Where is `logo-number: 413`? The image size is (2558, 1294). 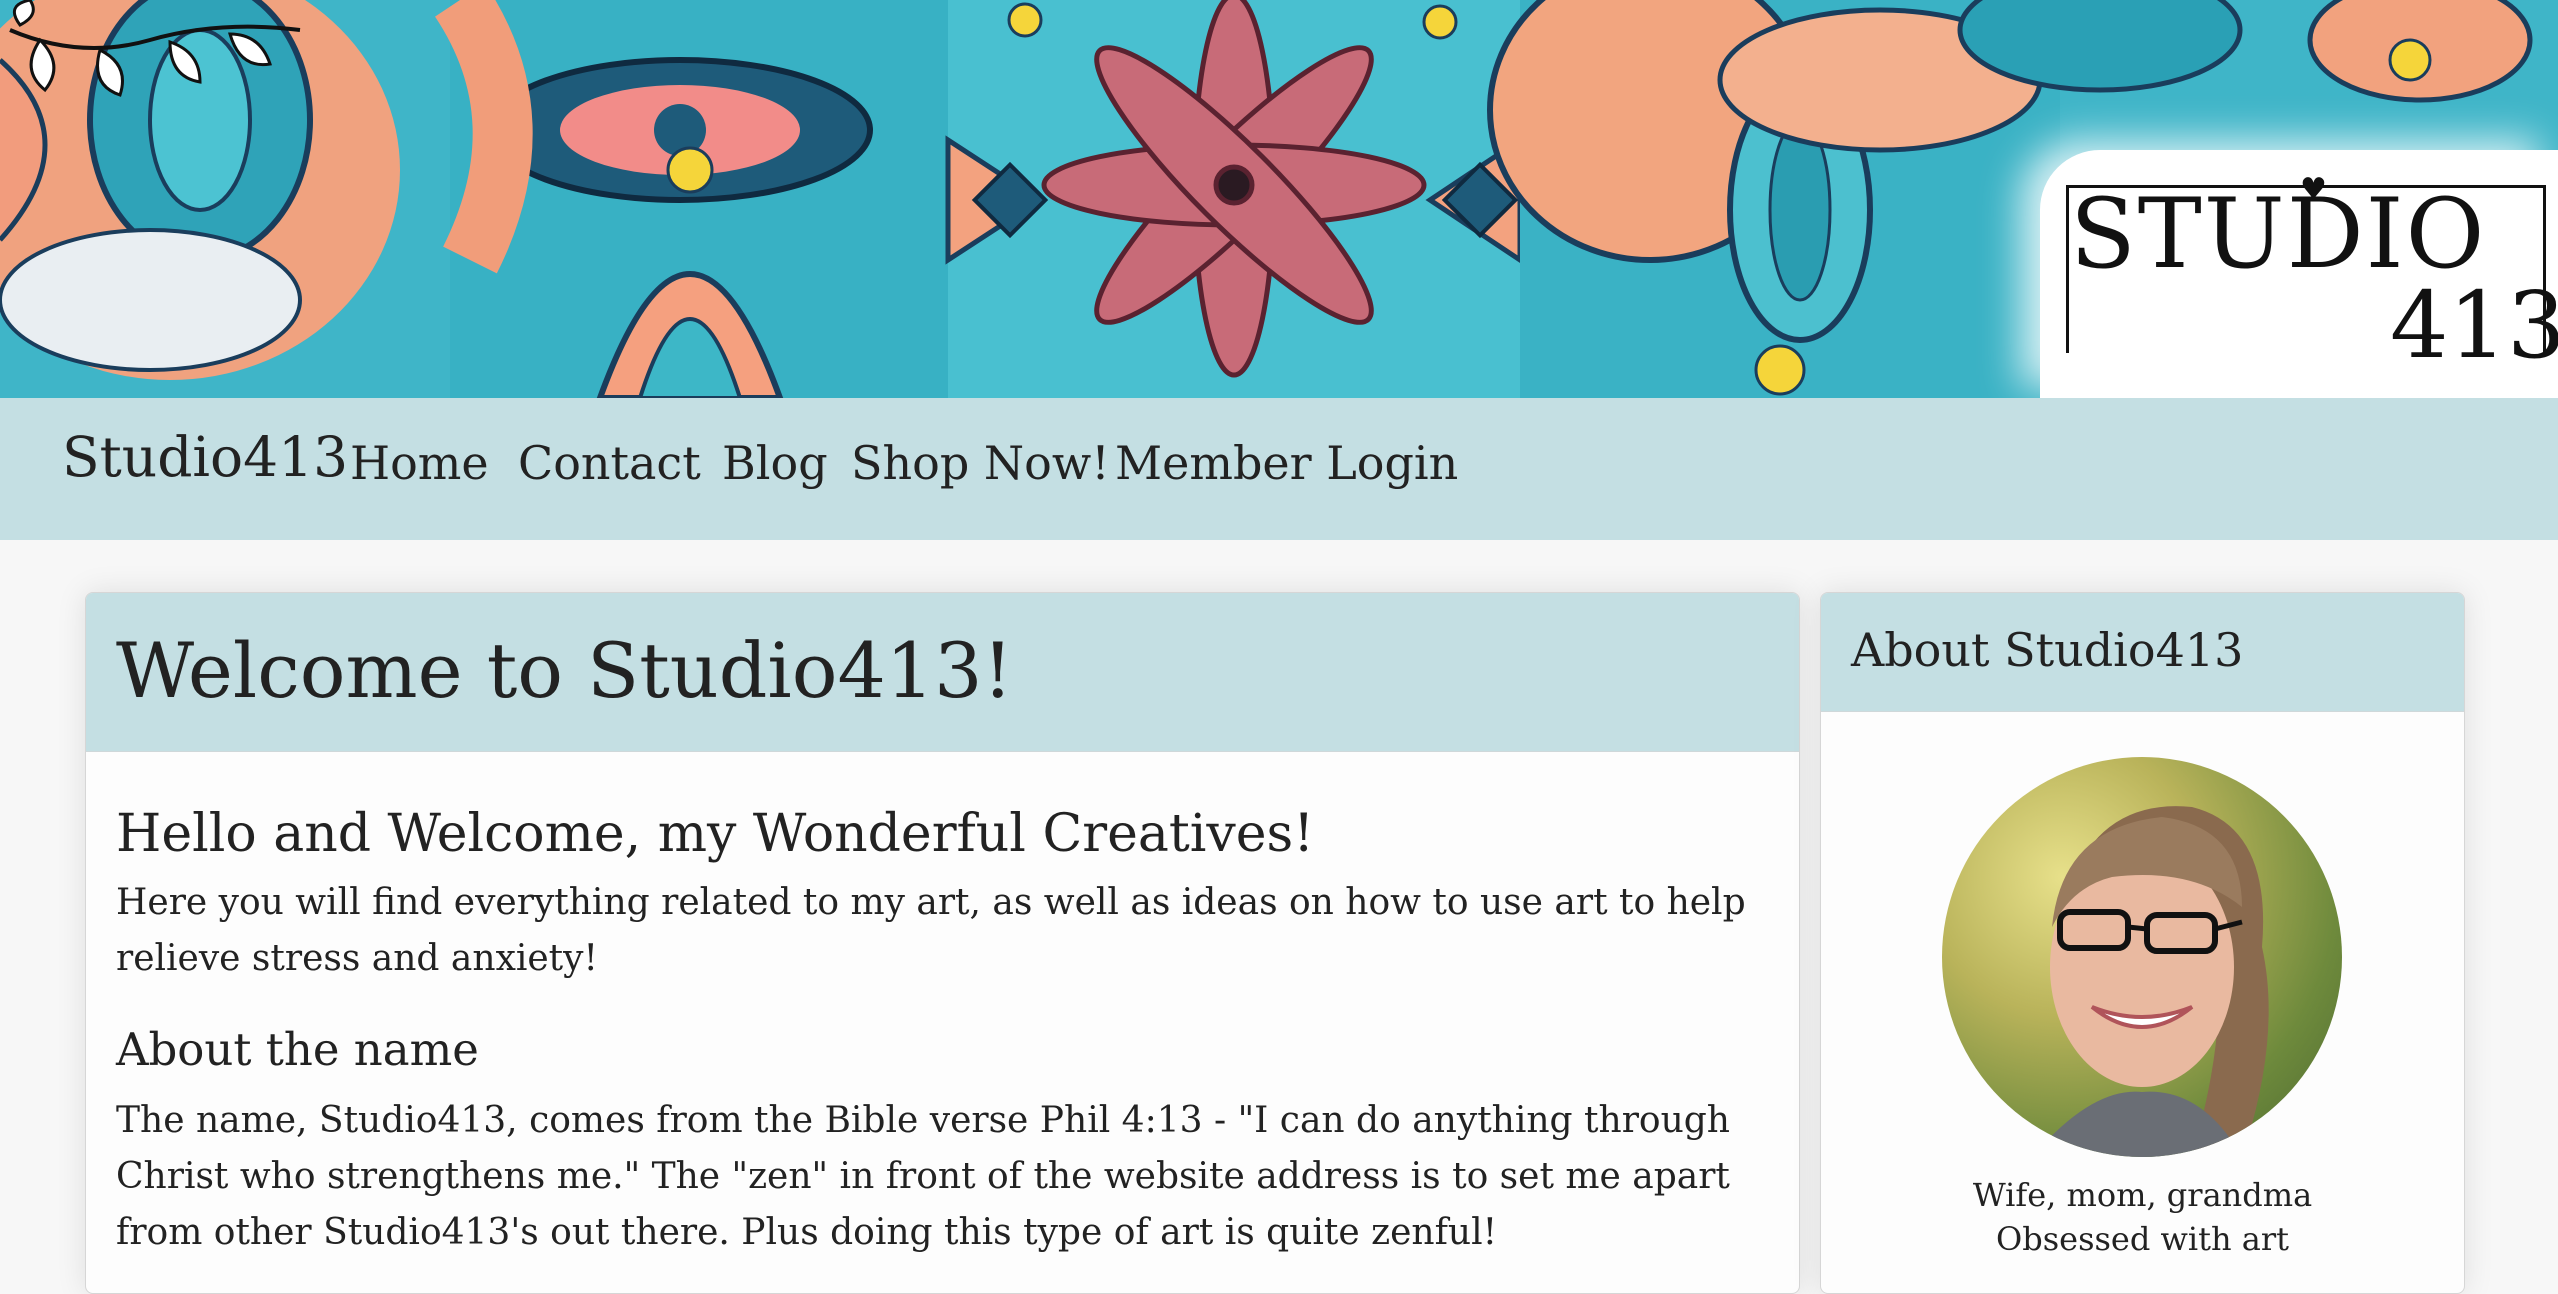 logo-number: 413 is located at coordinates (2474, 325).